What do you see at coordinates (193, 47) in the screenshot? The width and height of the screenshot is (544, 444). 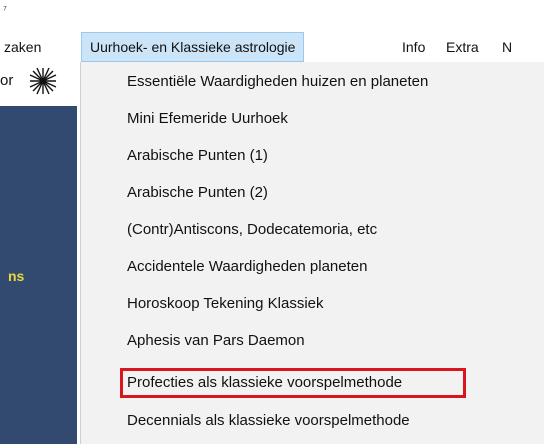 I see `menu-uurhoek-klassieke-astrologie: Uurhoek- en Klassieke astrologie` at bounding box center [193, 47].